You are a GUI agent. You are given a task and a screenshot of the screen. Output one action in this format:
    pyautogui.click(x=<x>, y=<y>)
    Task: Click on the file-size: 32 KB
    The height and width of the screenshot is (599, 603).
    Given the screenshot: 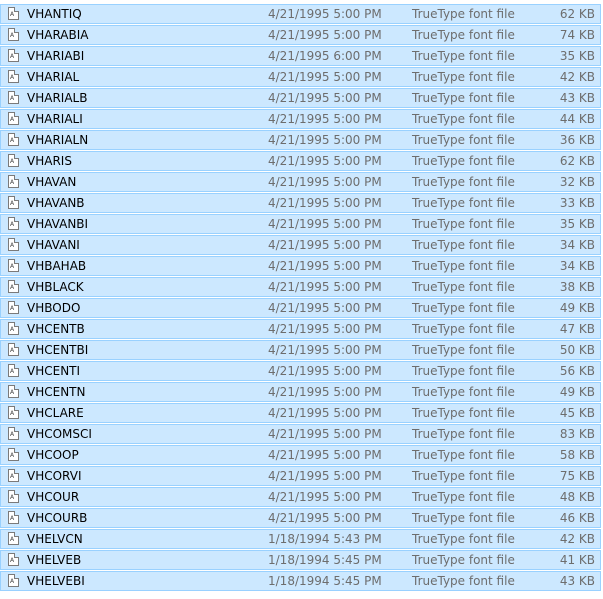 What is the action you would take?
    pyautogui.click(x=577, y=182)
    